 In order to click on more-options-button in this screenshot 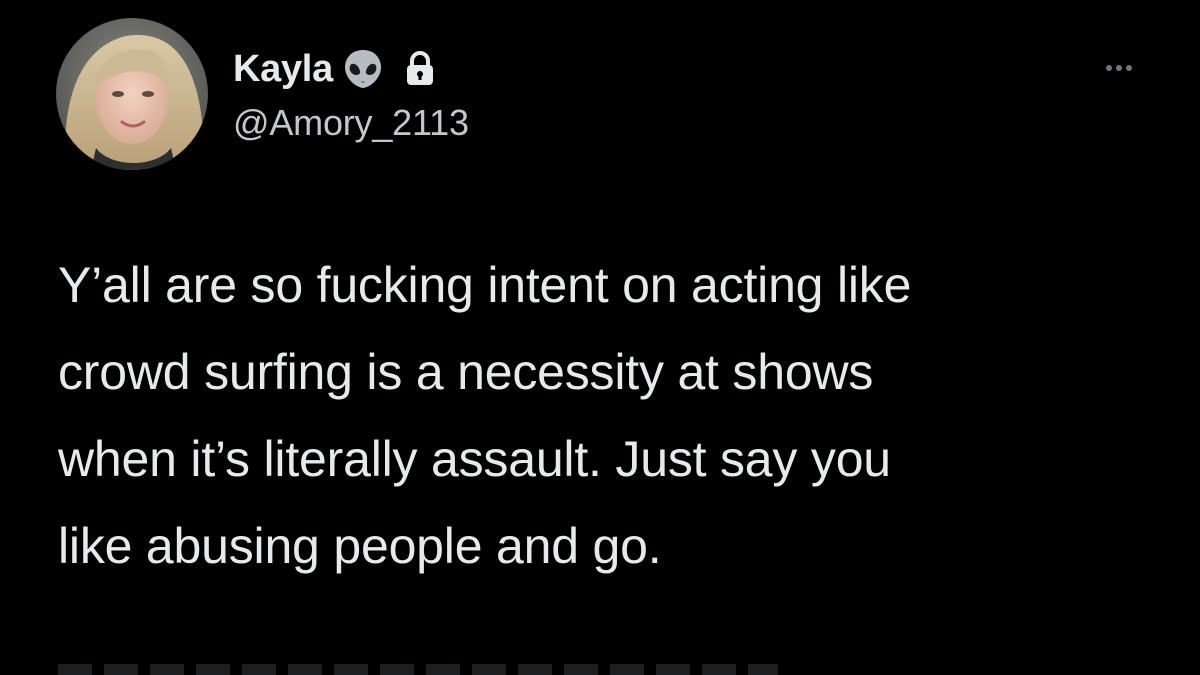, I will do `click(1119, 68)`.